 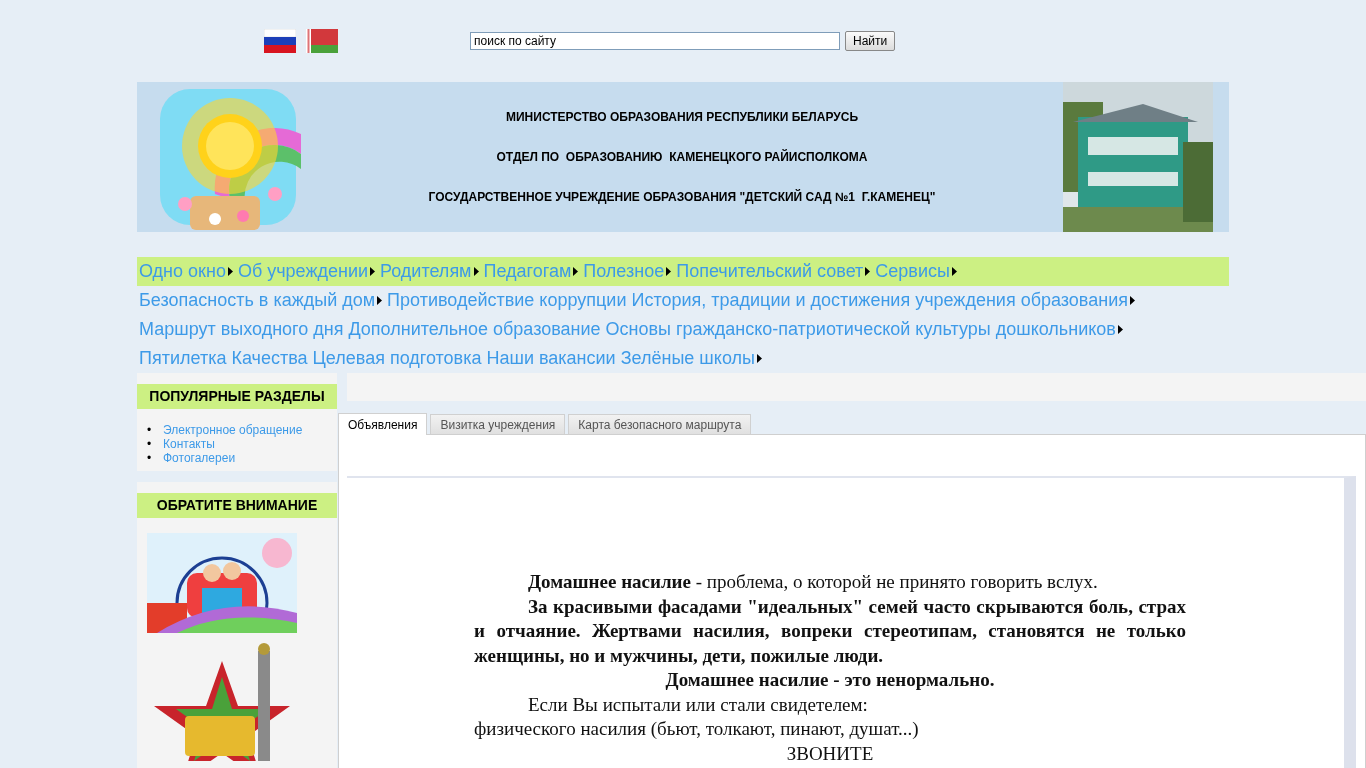 What do you see at coordinates (241, 329) in the screenshot?
I see `menu-link: Маршрут выходного дня` at bounding box center [241, 329].